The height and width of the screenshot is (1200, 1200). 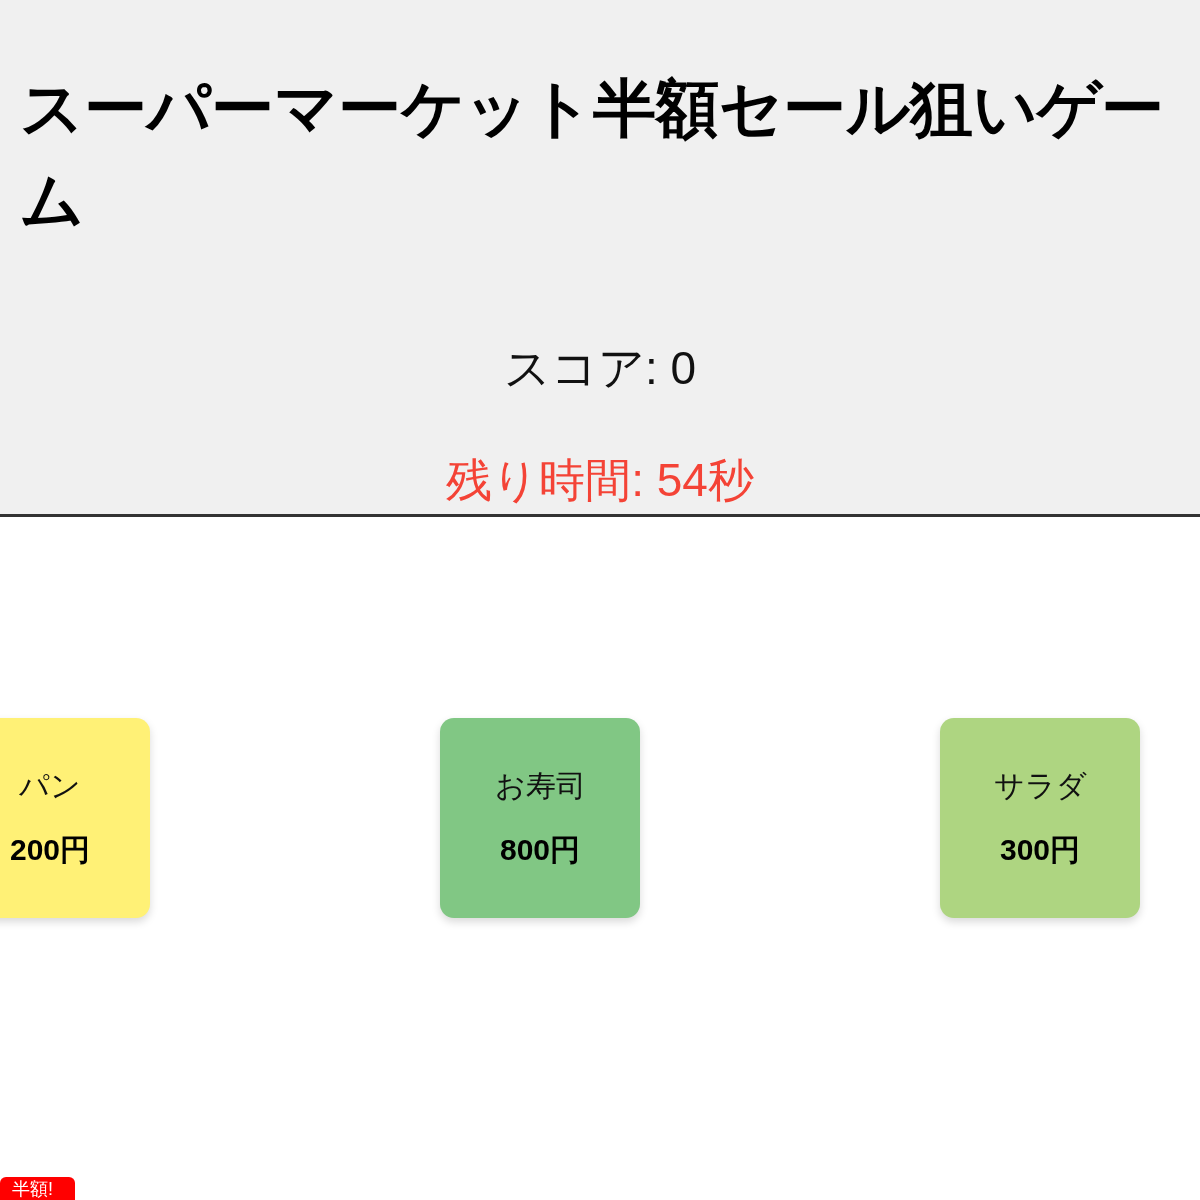 I want to click on sale-tag: 半額!, so click(x=37, y=1188).